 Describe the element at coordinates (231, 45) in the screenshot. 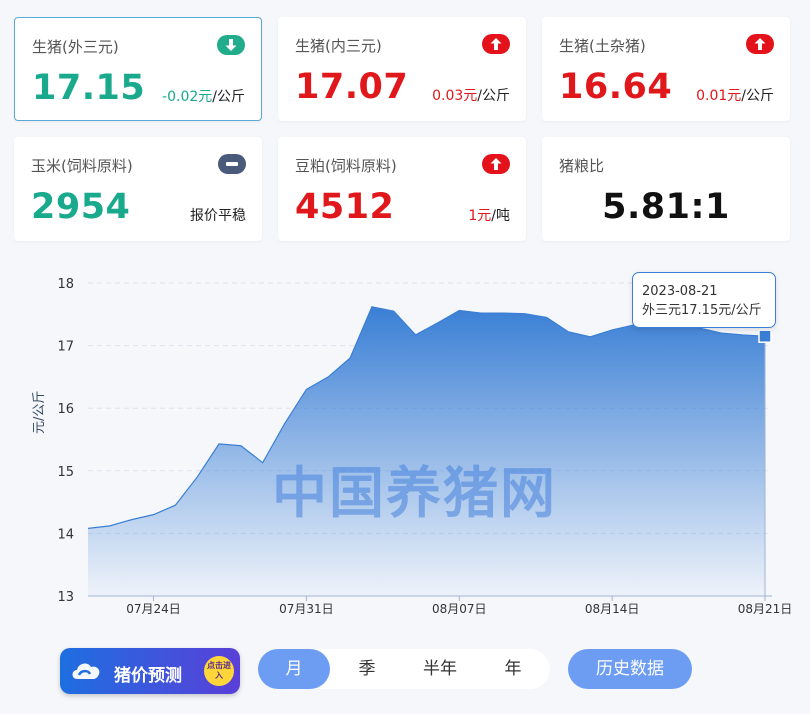

I see `arrow-down-icon` at that location.